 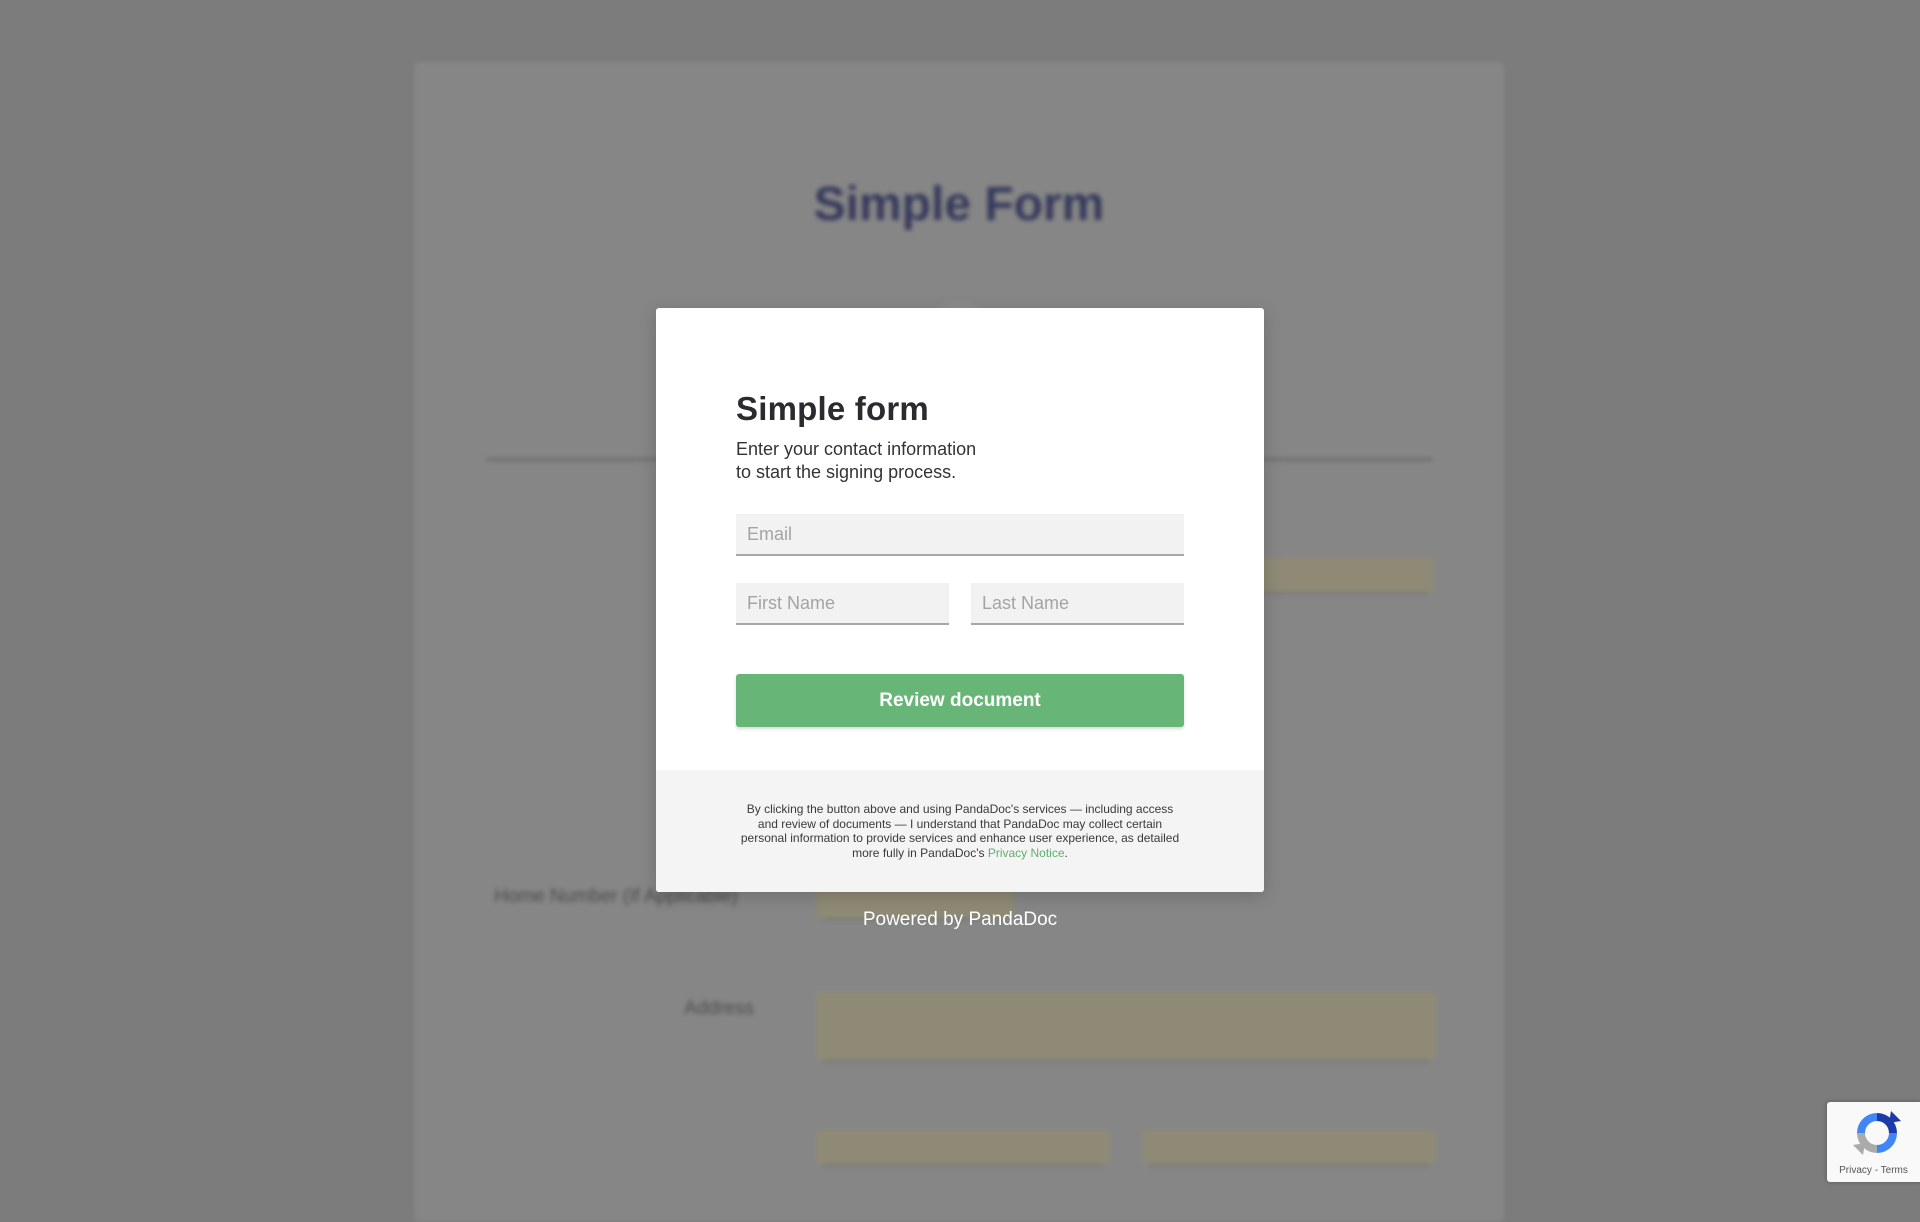 I want to click on modal-title: Simple form, so click(x=832, y=408).